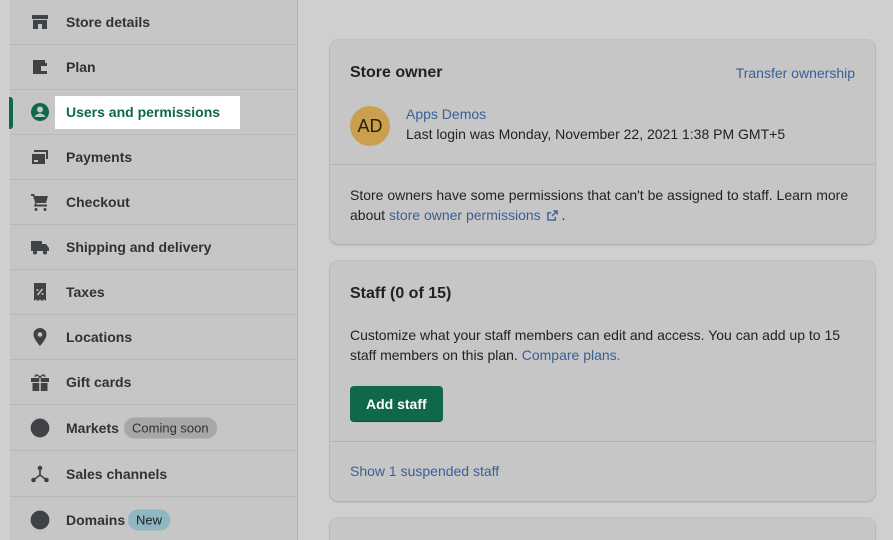  What do you see at coordinates (40, 157) in the screenshot?
I see `payment-card-icon` at bounding box center [40, 157].